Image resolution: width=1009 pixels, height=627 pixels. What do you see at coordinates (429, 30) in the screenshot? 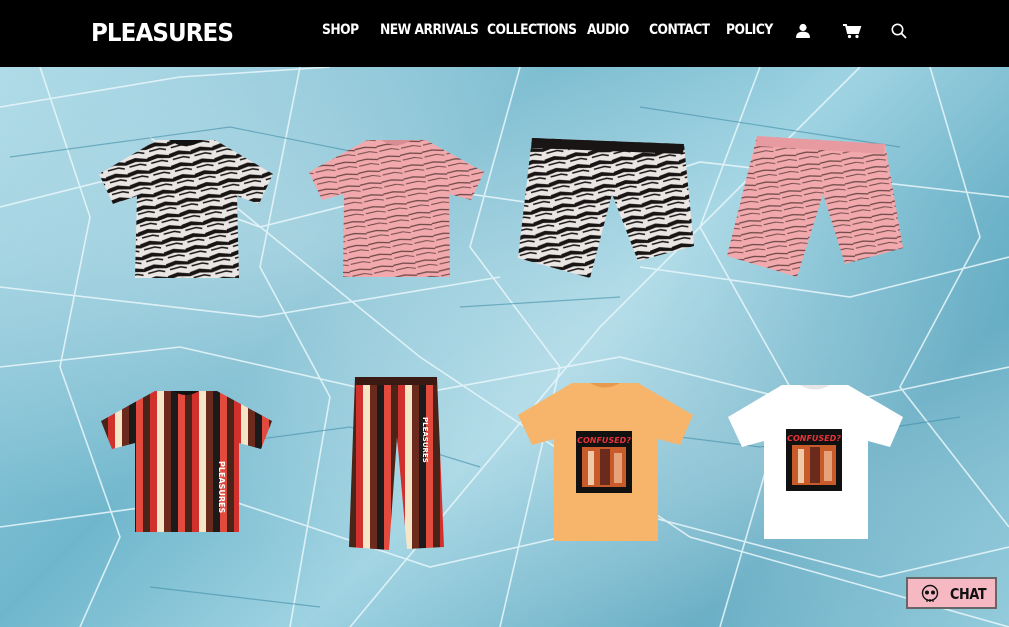
I see `nav-new-arrivals: NEW ARRIVALS` at bounding box center [429, 30].